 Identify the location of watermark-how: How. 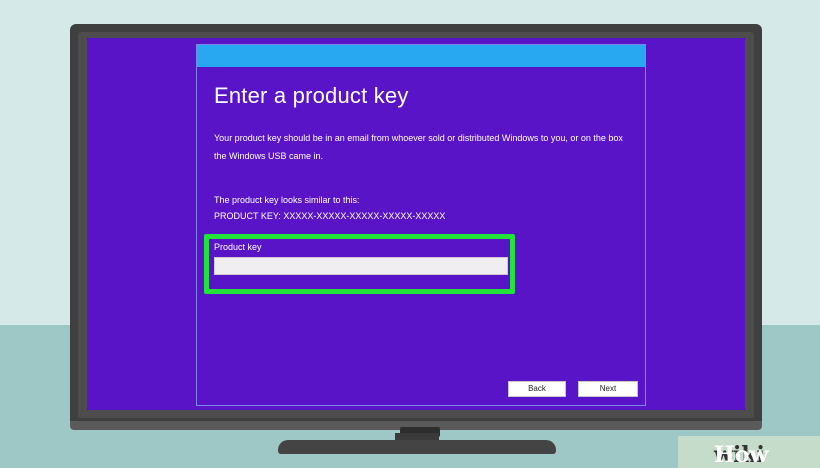
(741, 455).